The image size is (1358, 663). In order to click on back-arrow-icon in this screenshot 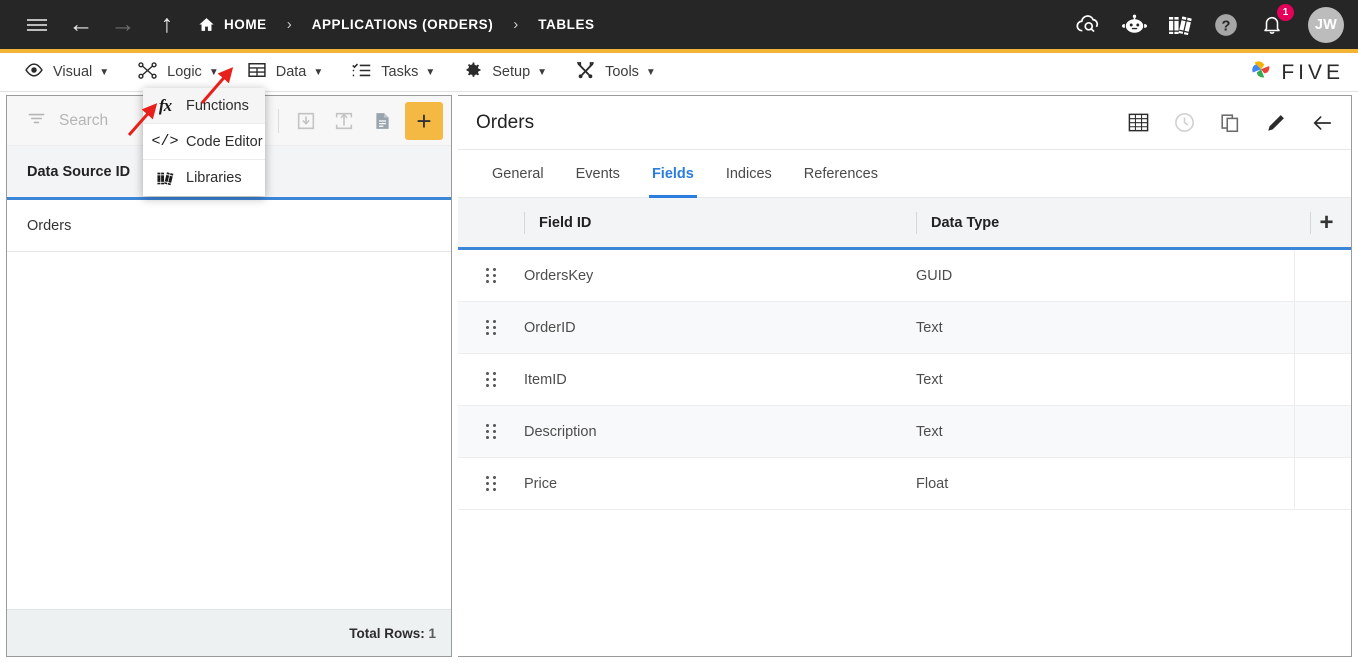, I will do `click(1322, 123)`.